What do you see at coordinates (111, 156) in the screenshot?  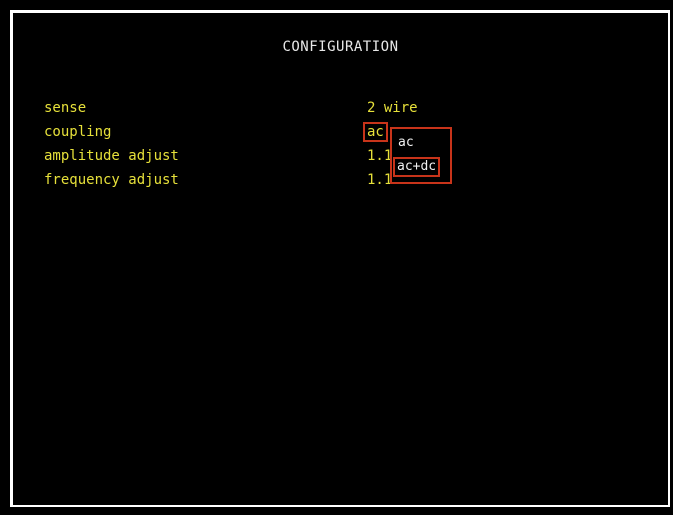 I see `config-label-amplitude-adjust: amplitude adjust` at bounding box center [111, 156].